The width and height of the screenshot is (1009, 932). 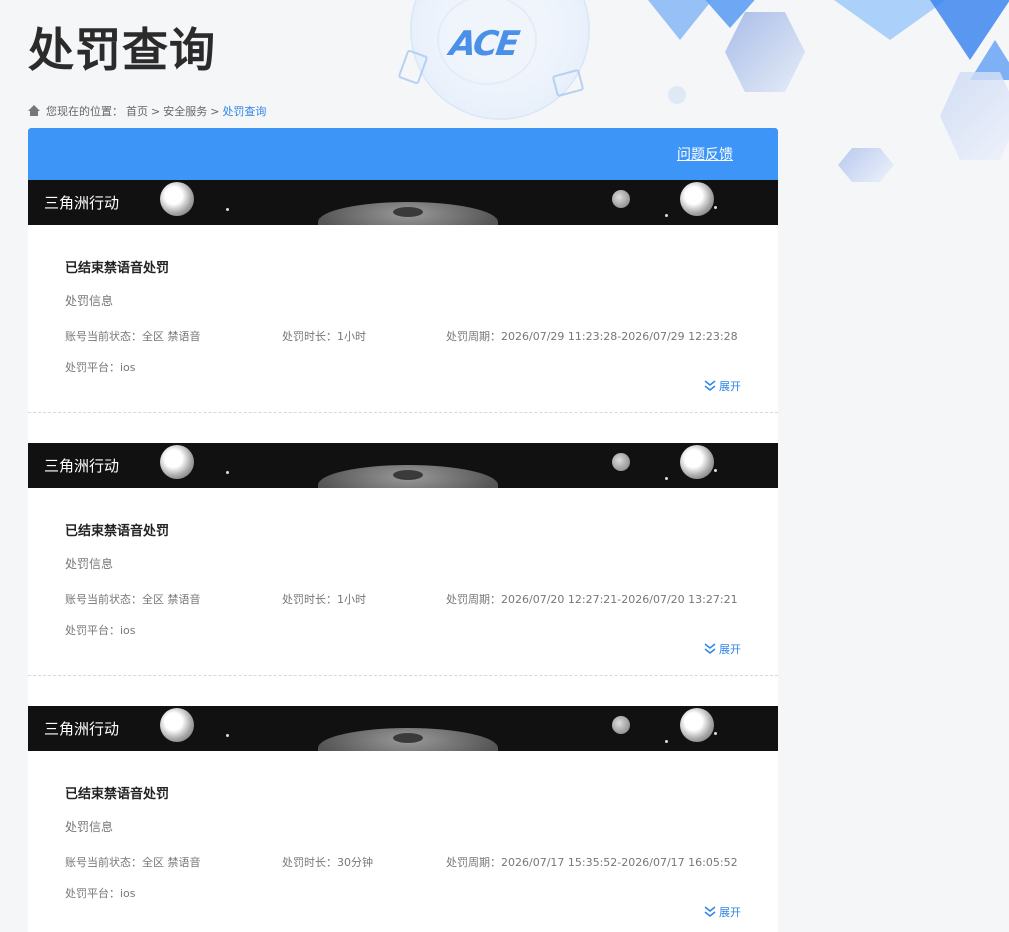 What do you see at coordinates (677, 95) in the screenshot?
I see `decor-dot` at bounding box center [677, 95].